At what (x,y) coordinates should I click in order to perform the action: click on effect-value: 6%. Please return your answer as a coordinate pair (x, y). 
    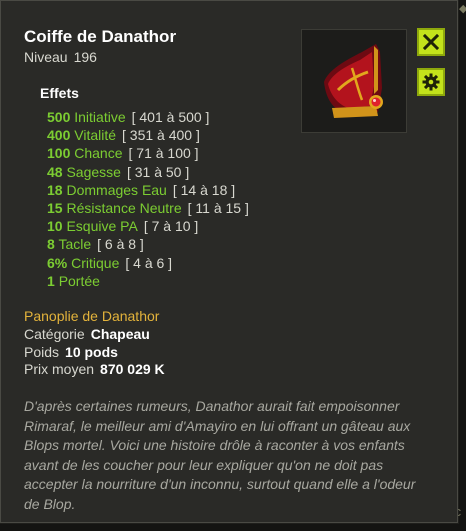
    Looking at the image, I should click on (57, 262).